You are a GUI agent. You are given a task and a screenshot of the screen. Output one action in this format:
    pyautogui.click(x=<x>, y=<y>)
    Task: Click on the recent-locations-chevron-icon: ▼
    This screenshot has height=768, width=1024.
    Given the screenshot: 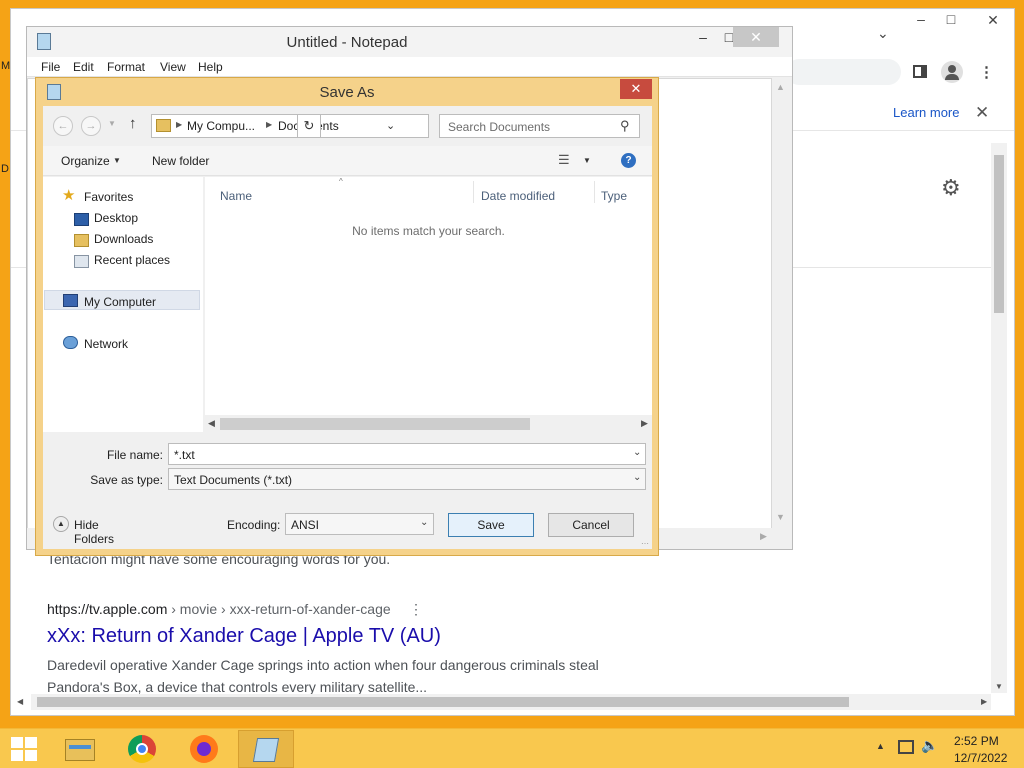 What is the action you would take?
    pyautogui.click(x=112, y=123)
    